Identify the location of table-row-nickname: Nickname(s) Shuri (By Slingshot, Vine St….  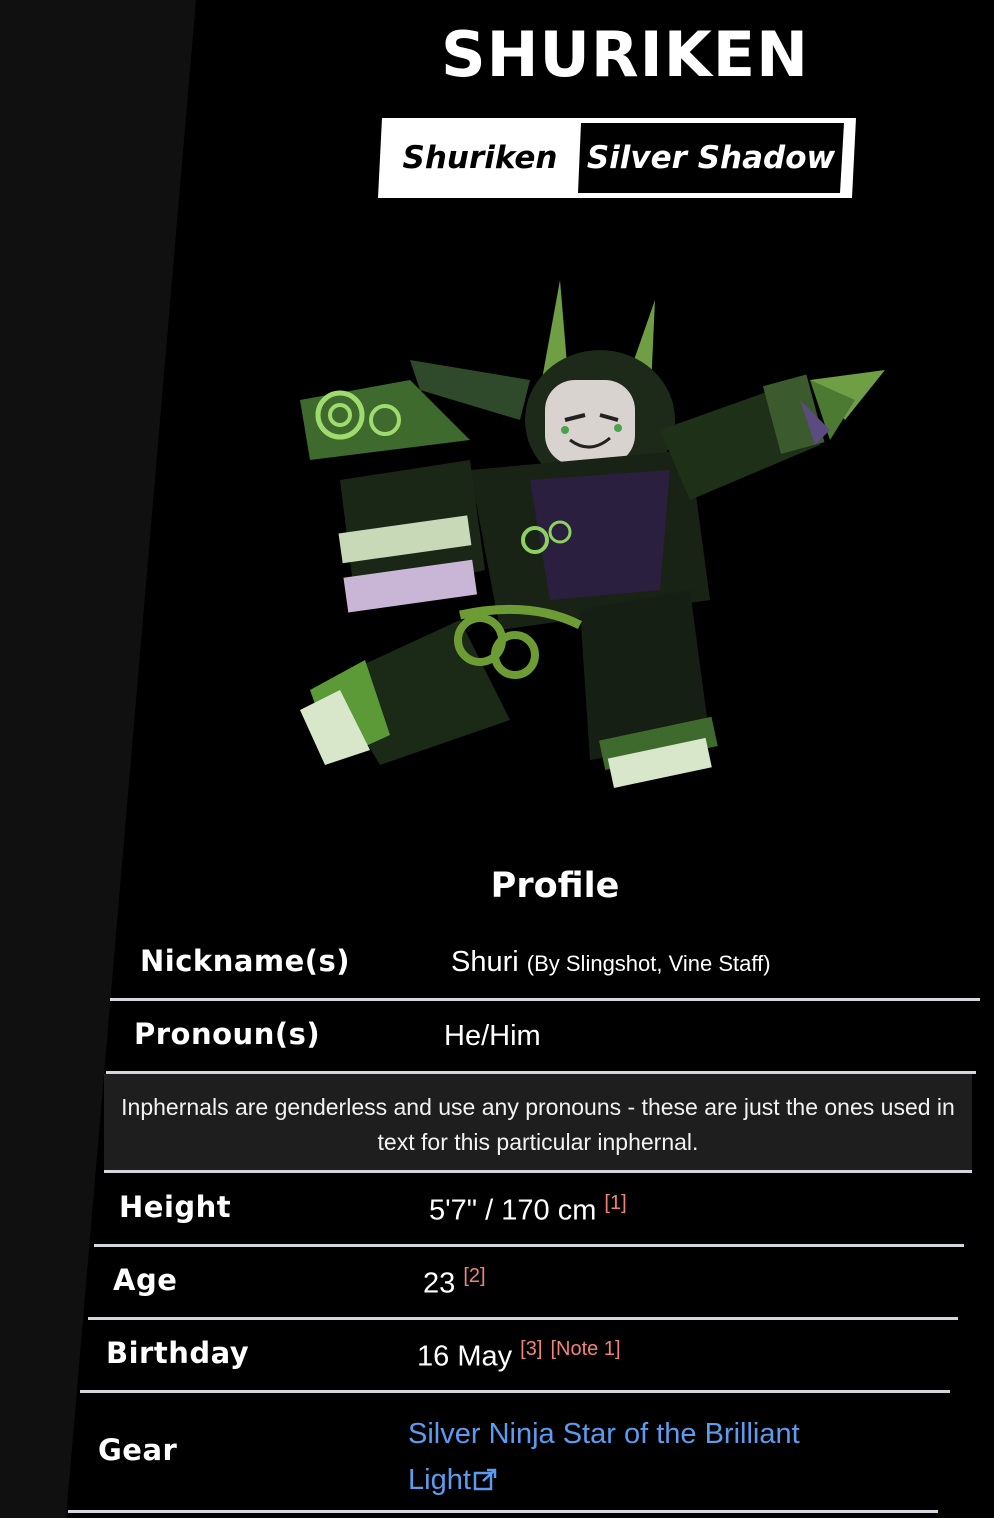
(545, 964).